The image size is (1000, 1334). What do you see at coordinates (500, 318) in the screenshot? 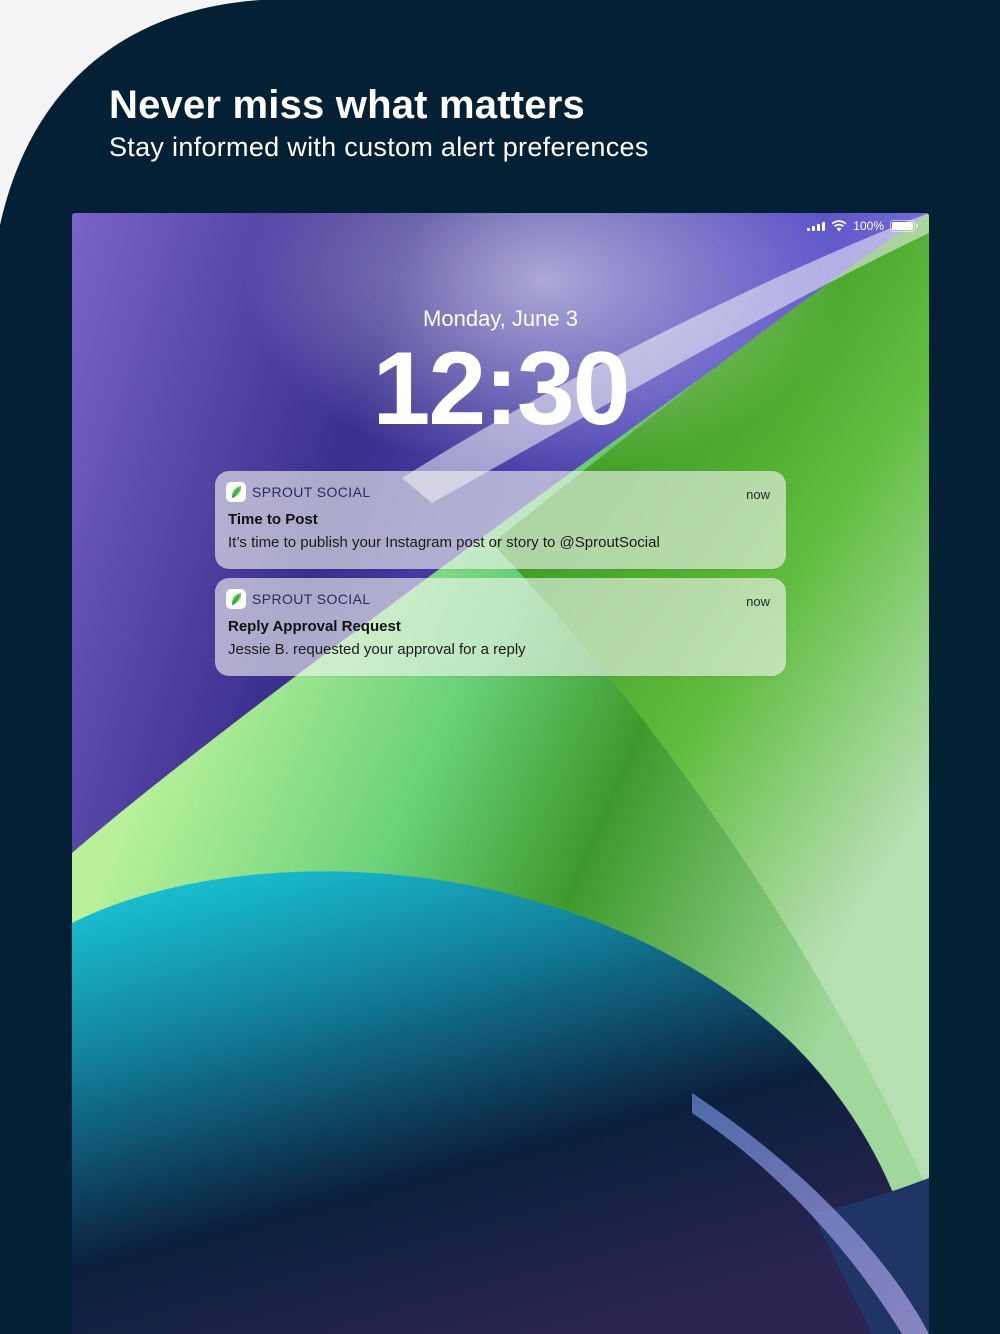
I see `lock-screen-date: Monday, June 3` at bounding box center [500, 318].